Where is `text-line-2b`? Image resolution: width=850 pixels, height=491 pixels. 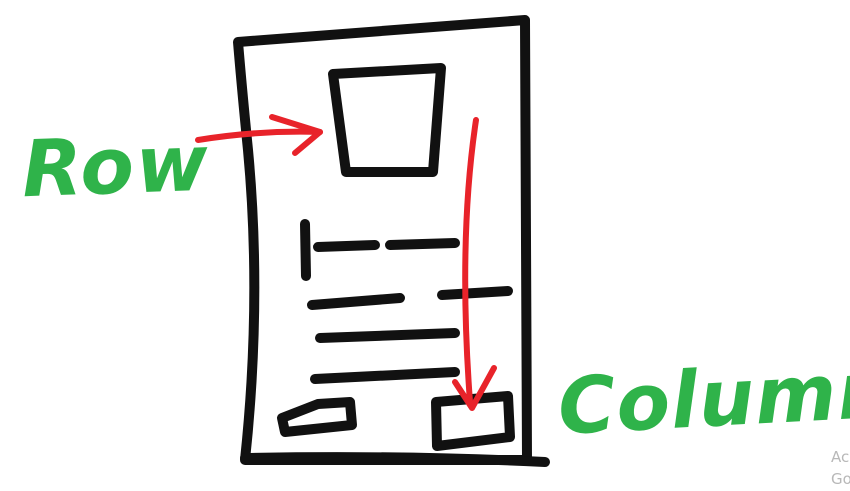 text-line-2b is located at coordinates (475, 293).